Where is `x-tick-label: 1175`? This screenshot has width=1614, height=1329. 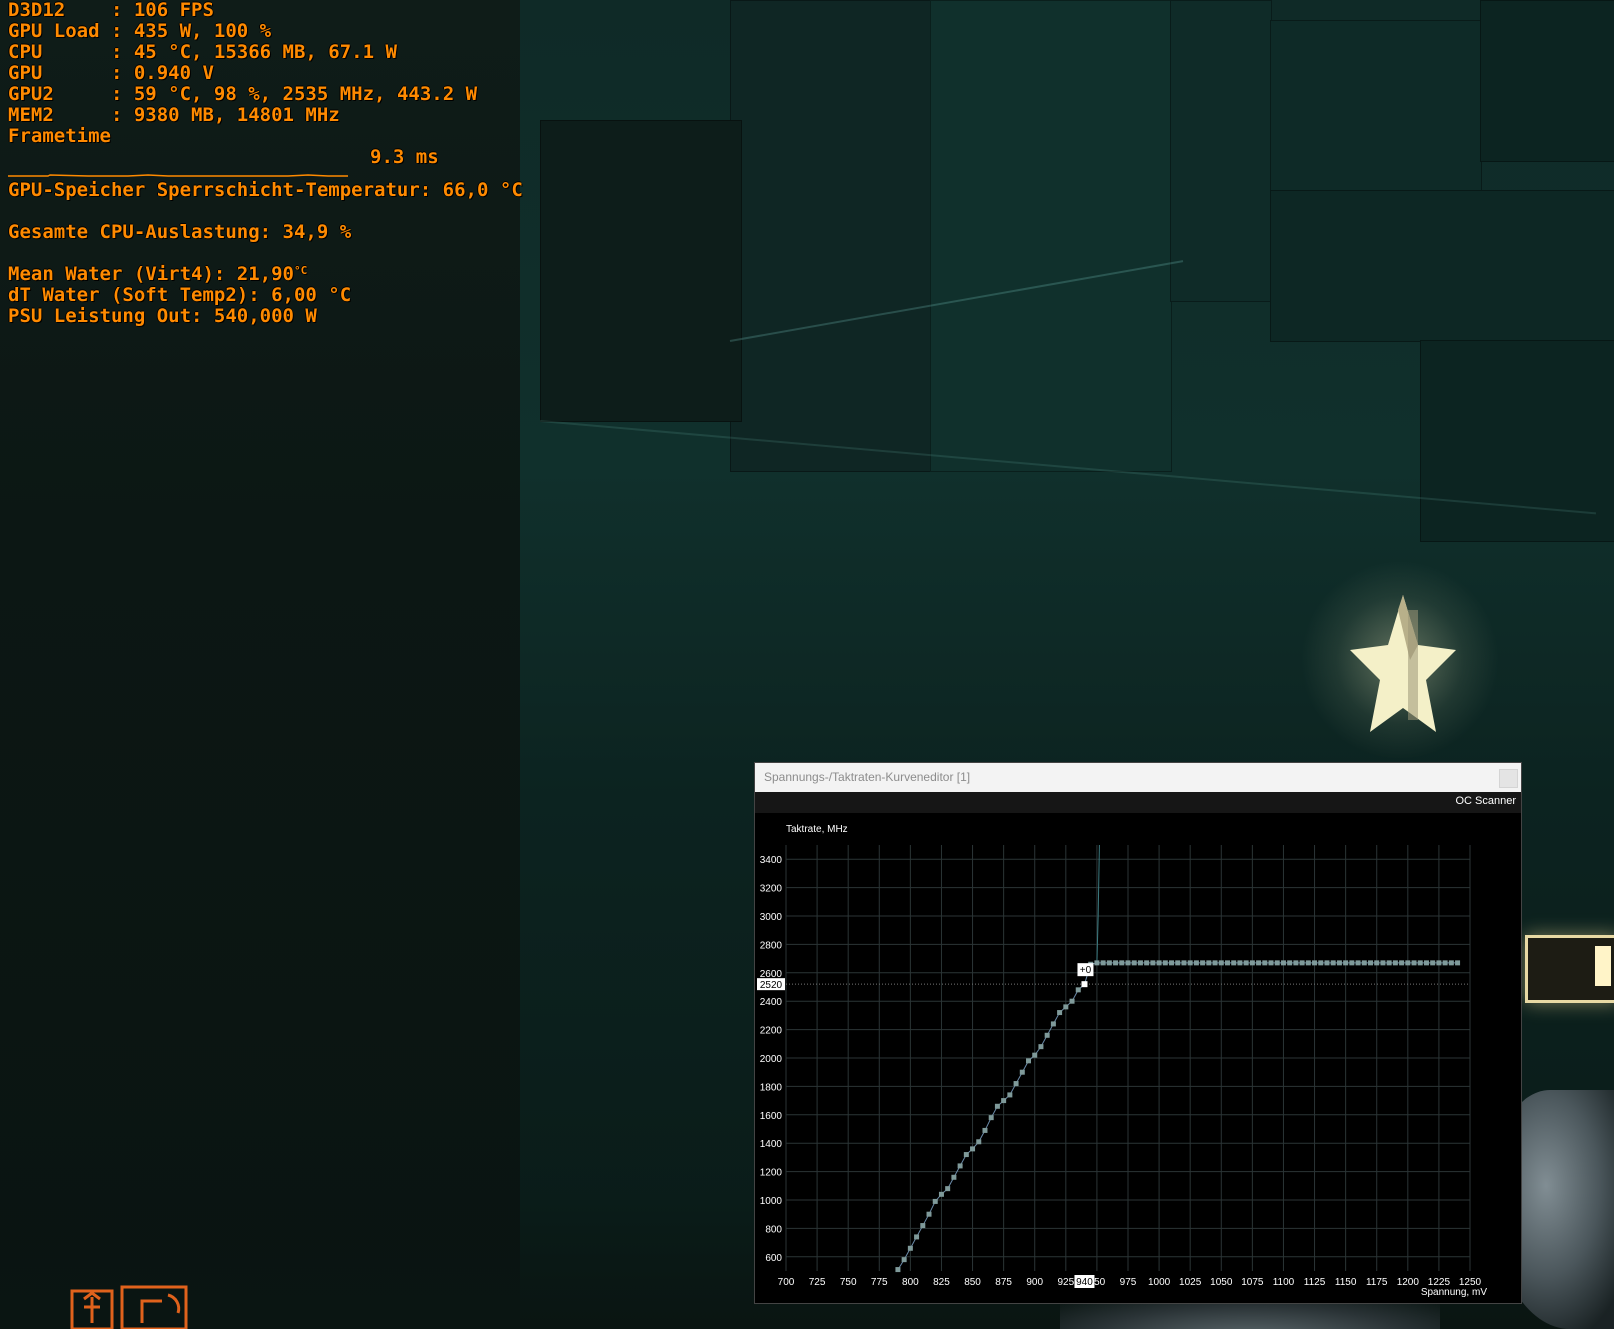 x-tick-label: 1175 is located at coordinates (1377, 1282).